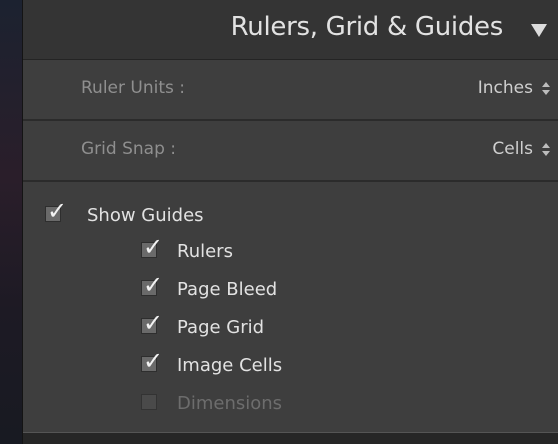 This screenshot has width=558, height=444. What do you see at coordinates (149, 402) in the screenshot?
I see `dimensions-checkbox` at bounding box center [149, 402].